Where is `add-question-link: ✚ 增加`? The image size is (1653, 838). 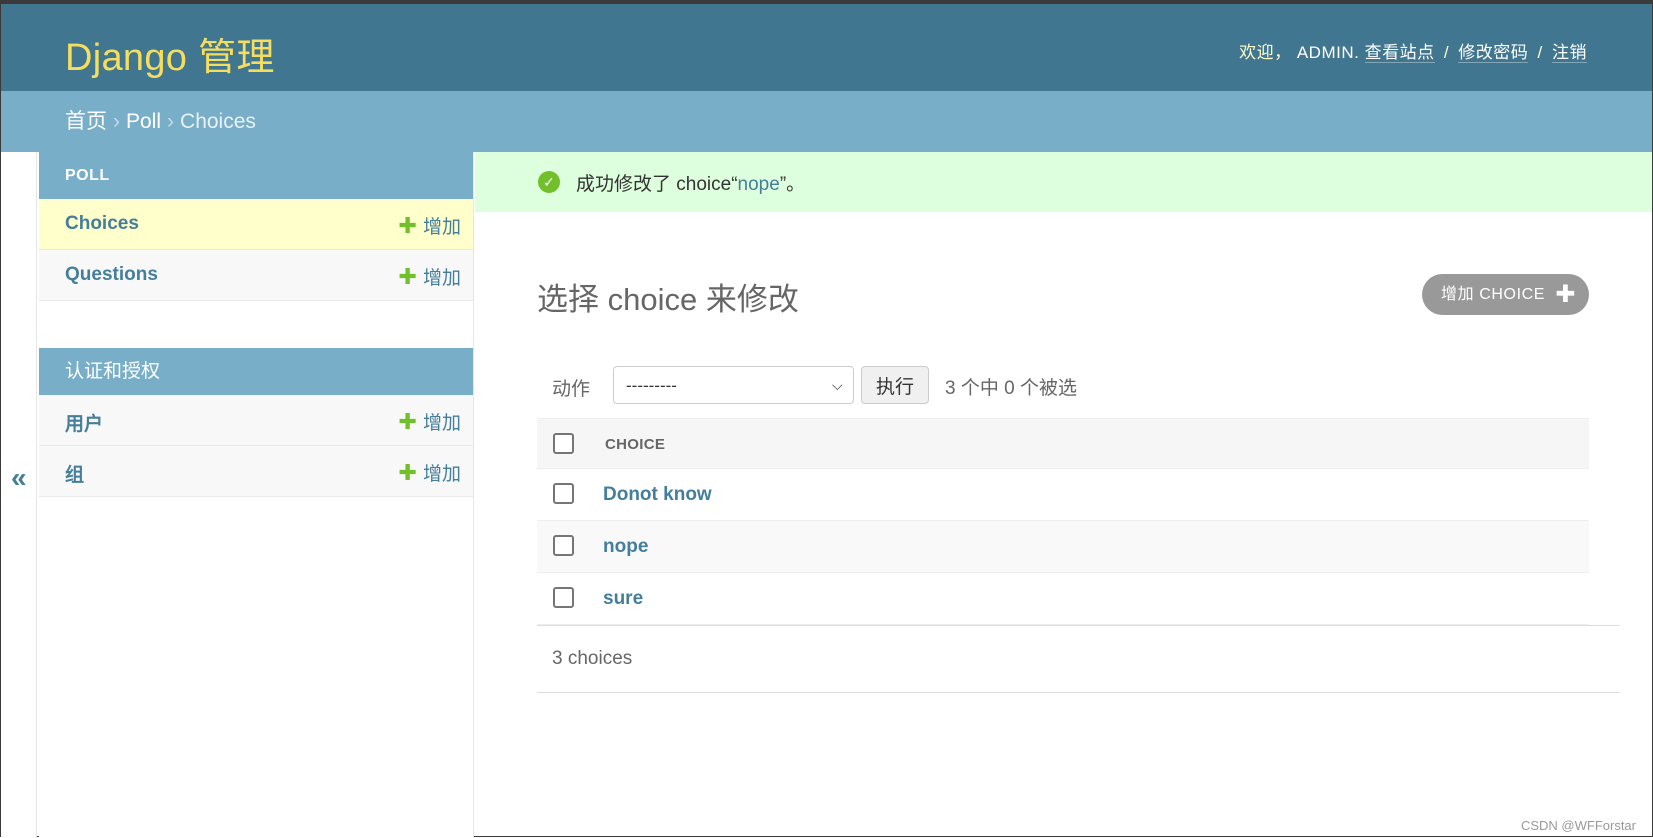 add-question-link: ✚ 增加 is located at coordinates (430, 276).